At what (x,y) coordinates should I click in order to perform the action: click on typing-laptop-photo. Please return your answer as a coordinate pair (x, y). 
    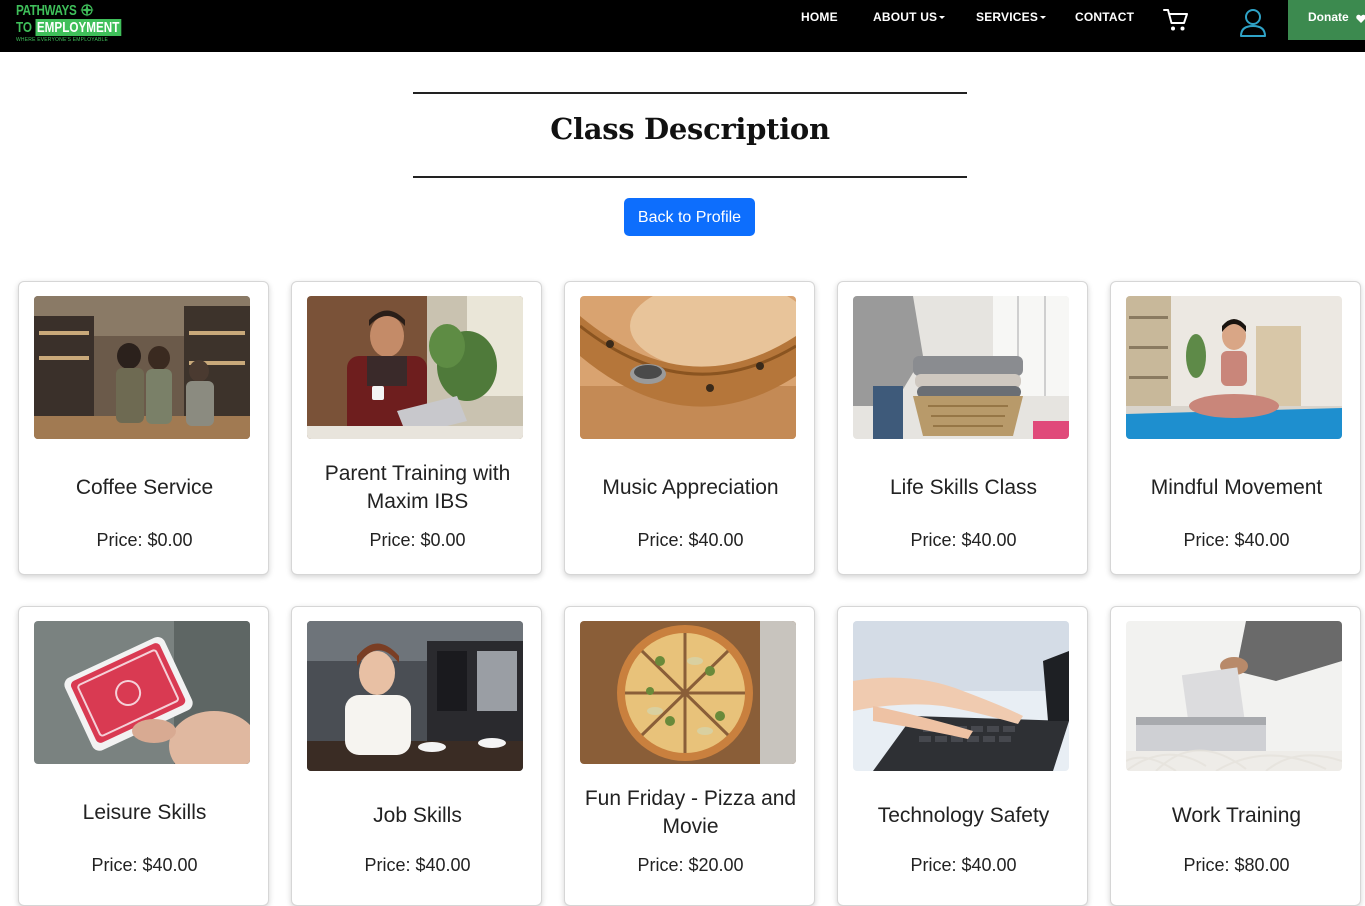
    Looking at the image, I should click on (961, 696).